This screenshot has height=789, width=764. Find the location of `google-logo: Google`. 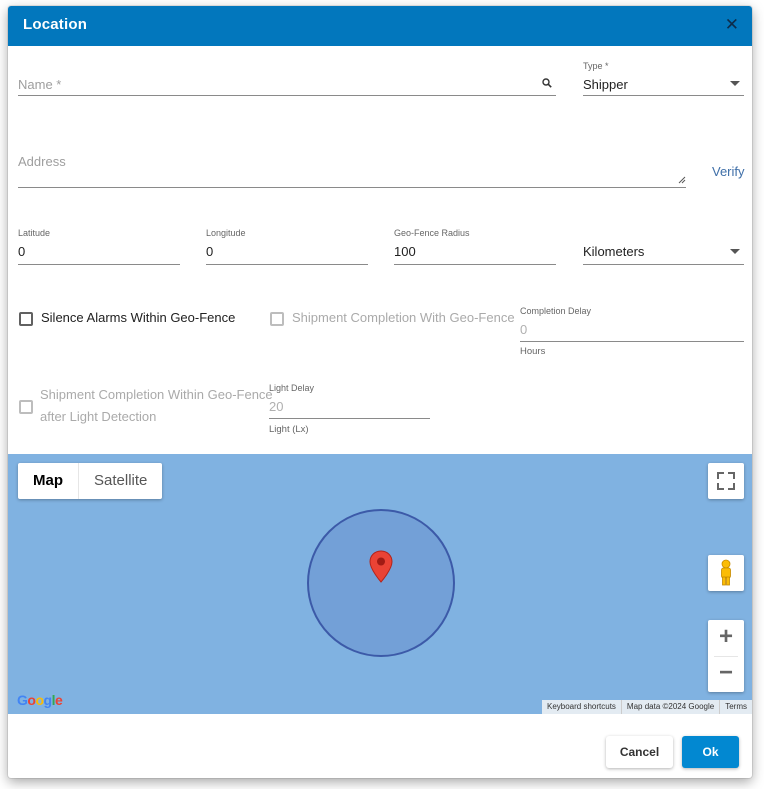

google-logo: Google is located at coordinates (40, 700).